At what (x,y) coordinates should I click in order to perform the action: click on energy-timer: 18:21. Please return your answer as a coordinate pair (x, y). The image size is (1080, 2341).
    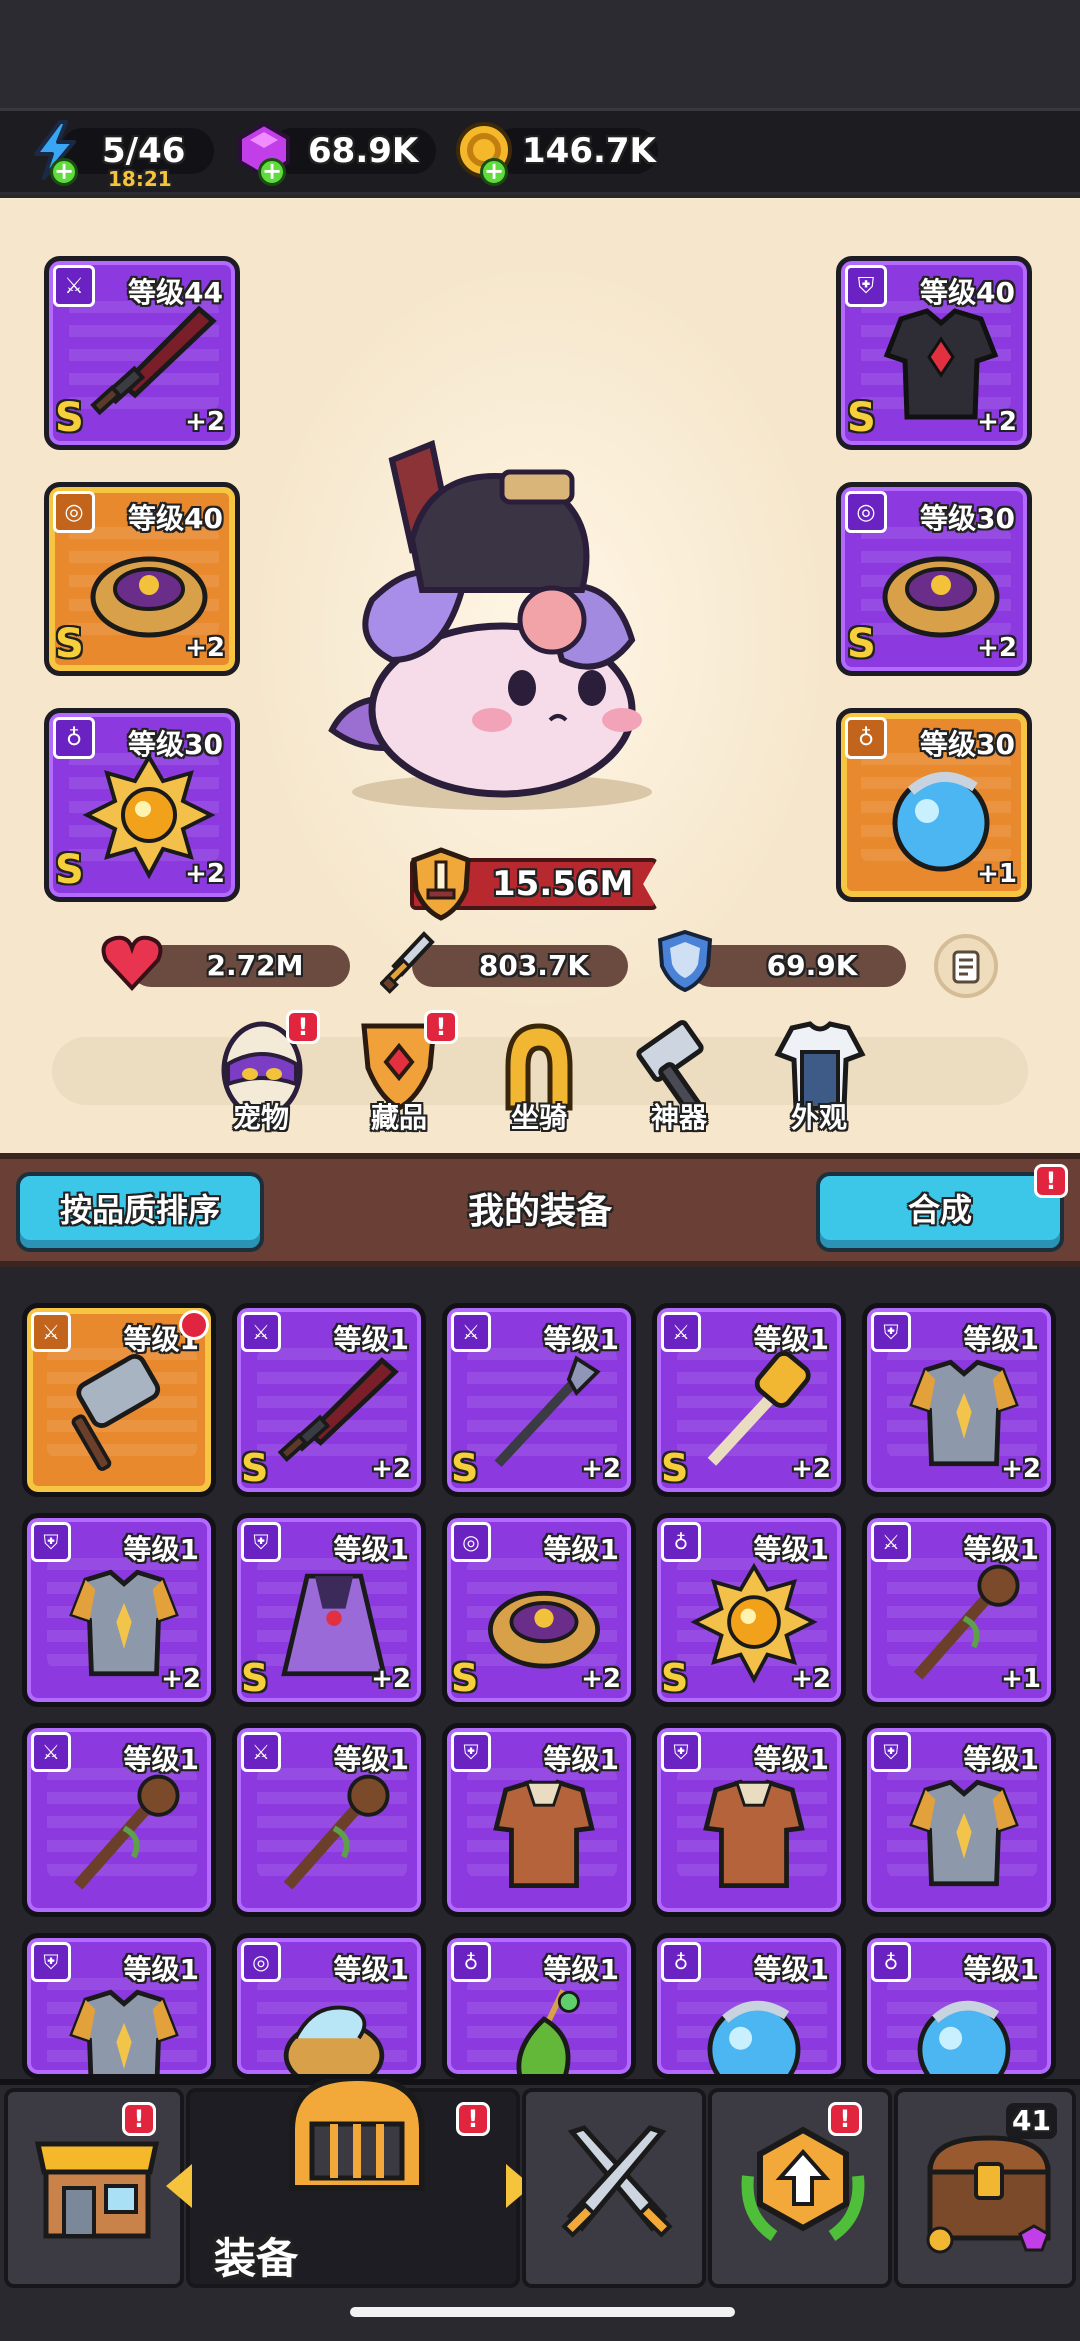
    Looking at the image, I should click on (140, 179).